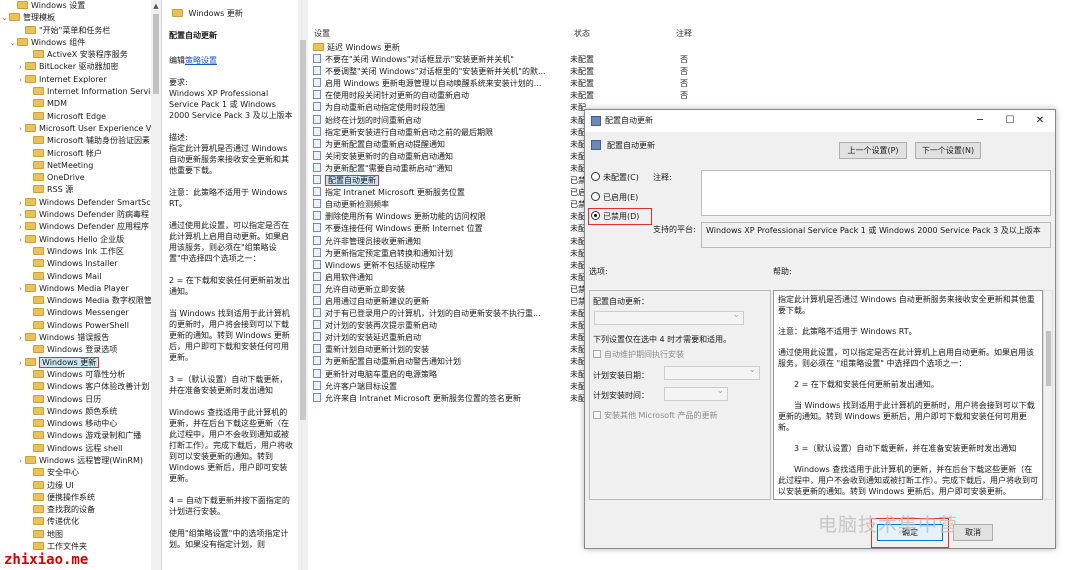 The image size is (1080, 570). Describe the element at coordinates (80, 277) in the screenshot. I see `tree-item: Windows Mail` at that location.